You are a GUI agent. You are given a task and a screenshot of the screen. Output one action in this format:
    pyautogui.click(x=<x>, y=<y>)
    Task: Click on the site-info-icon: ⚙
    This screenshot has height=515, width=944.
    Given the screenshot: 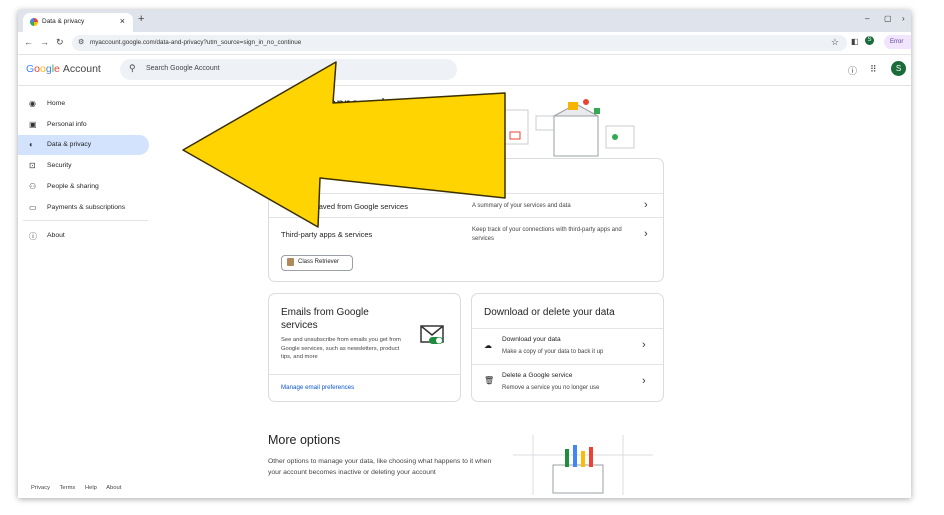 What is the action you would take?
    pyautogui.click(x=81, y=42)
    